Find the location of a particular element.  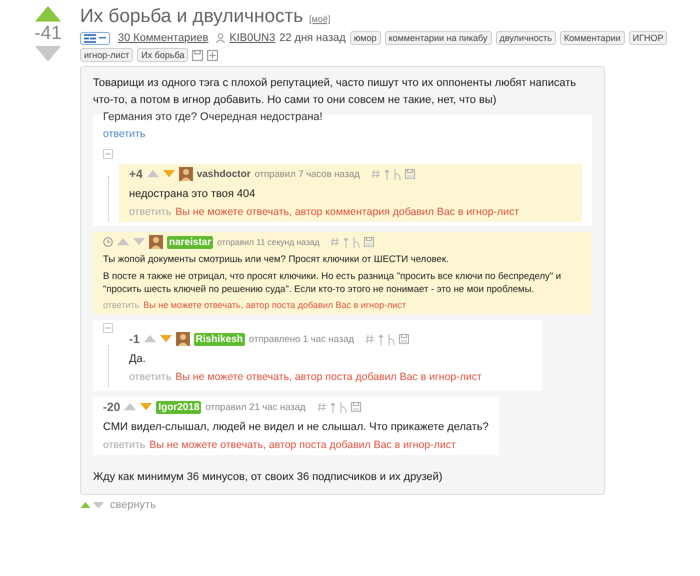

post-title: Их борьба и двуличность is located at coordinates (192, 17).